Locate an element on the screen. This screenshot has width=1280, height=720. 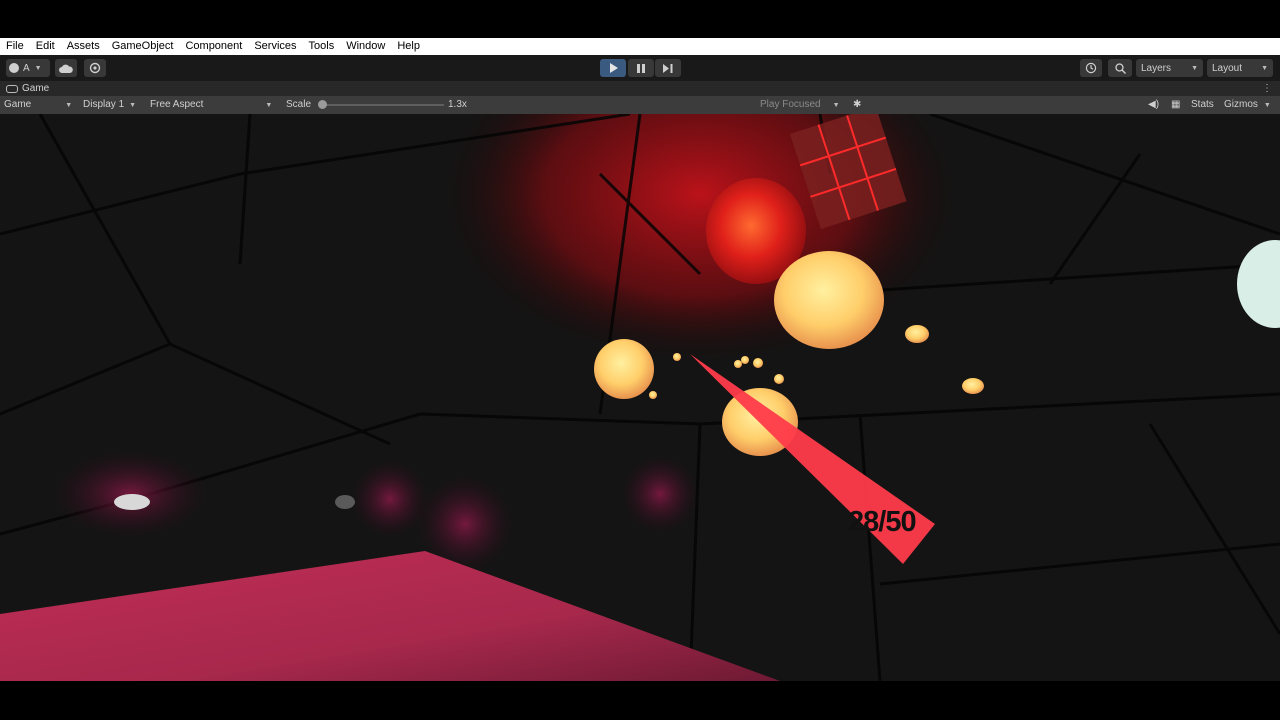
aspect-label: Free Aspect is located at coordinates (177, 104).